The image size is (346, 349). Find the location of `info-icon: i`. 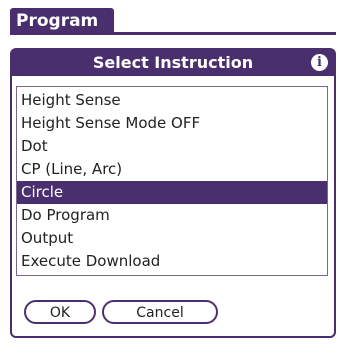

info-icon: i is located at coordinates (319, 62).